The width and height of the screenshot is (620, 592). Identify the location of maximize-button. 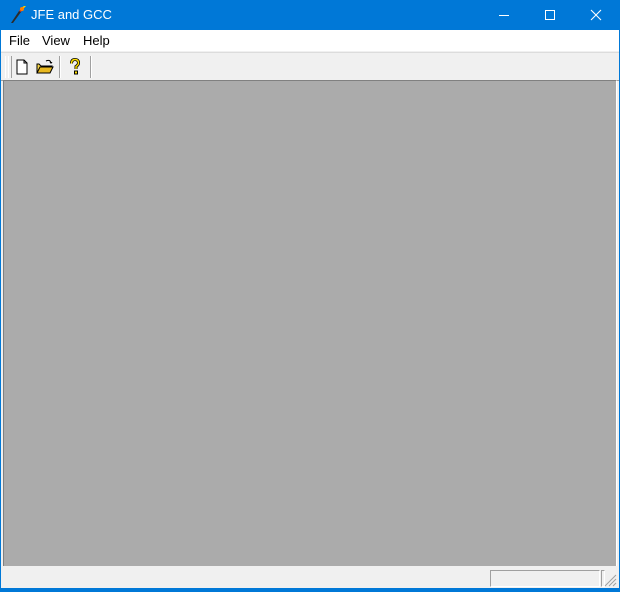
(550, 15).